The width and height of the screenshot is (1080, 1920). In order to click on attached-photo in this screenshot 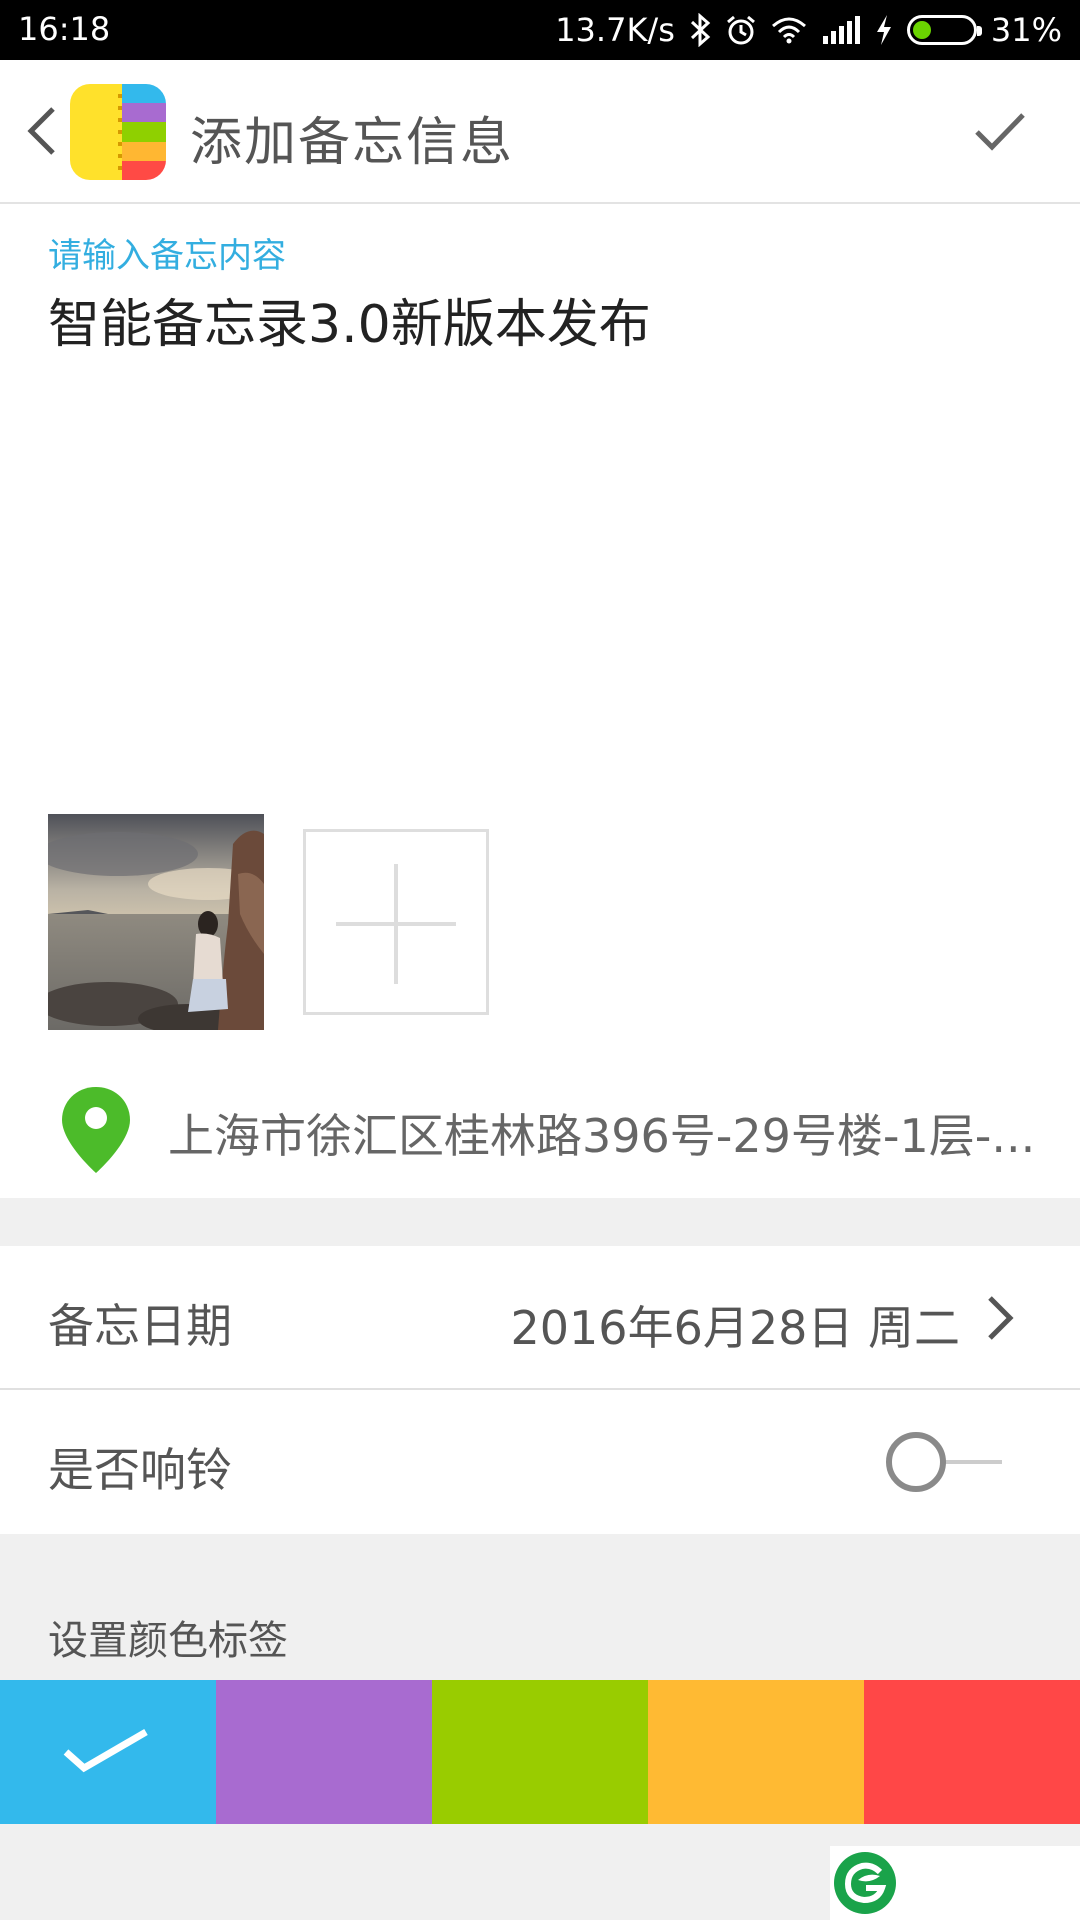, I will do `click(156, 922)`.